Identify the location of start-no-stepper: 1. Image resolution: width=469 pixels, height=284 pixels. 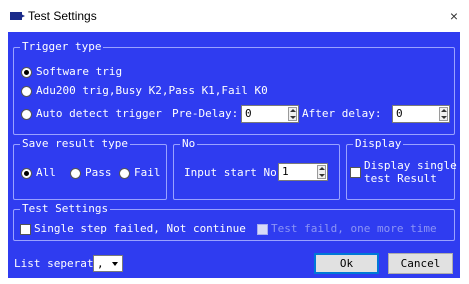
(303, 172).